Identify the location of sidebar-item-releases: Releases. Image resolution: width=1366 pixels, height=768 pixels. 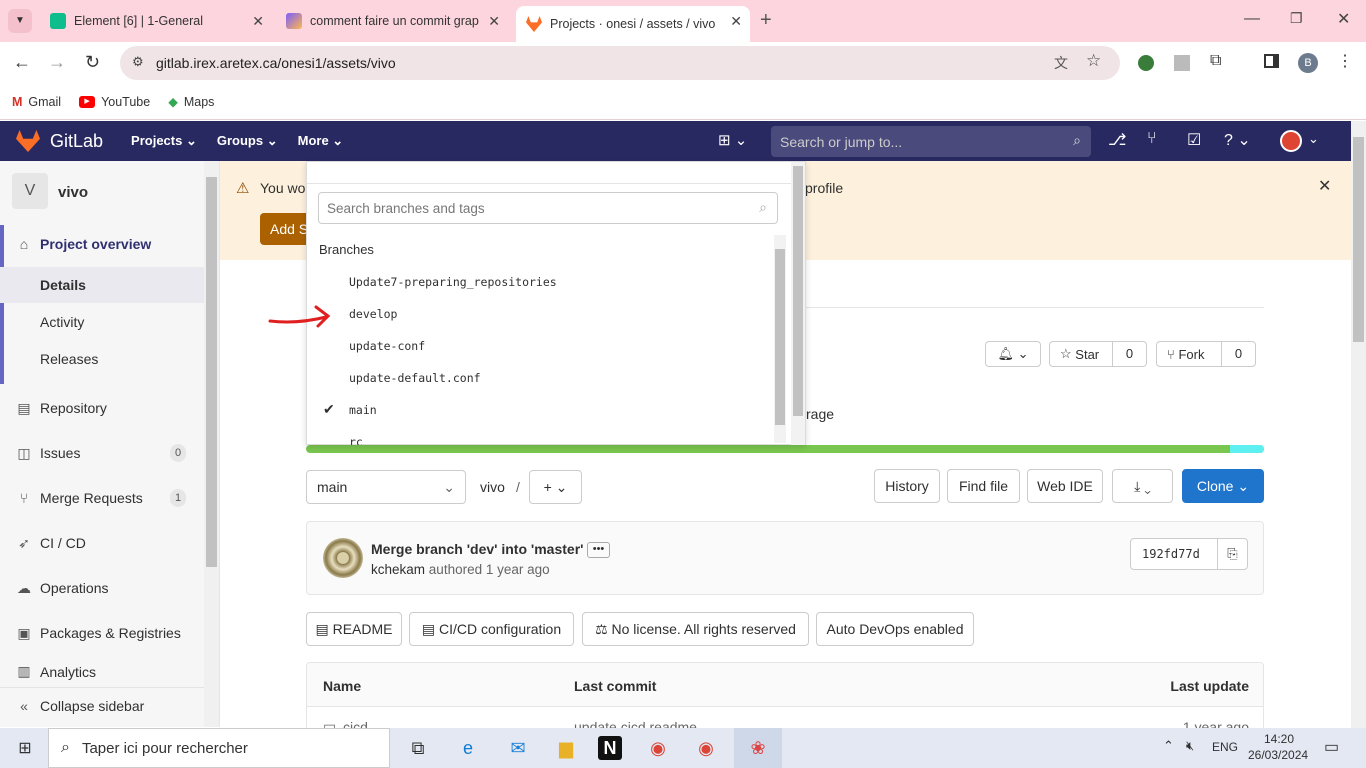
(102, 359).